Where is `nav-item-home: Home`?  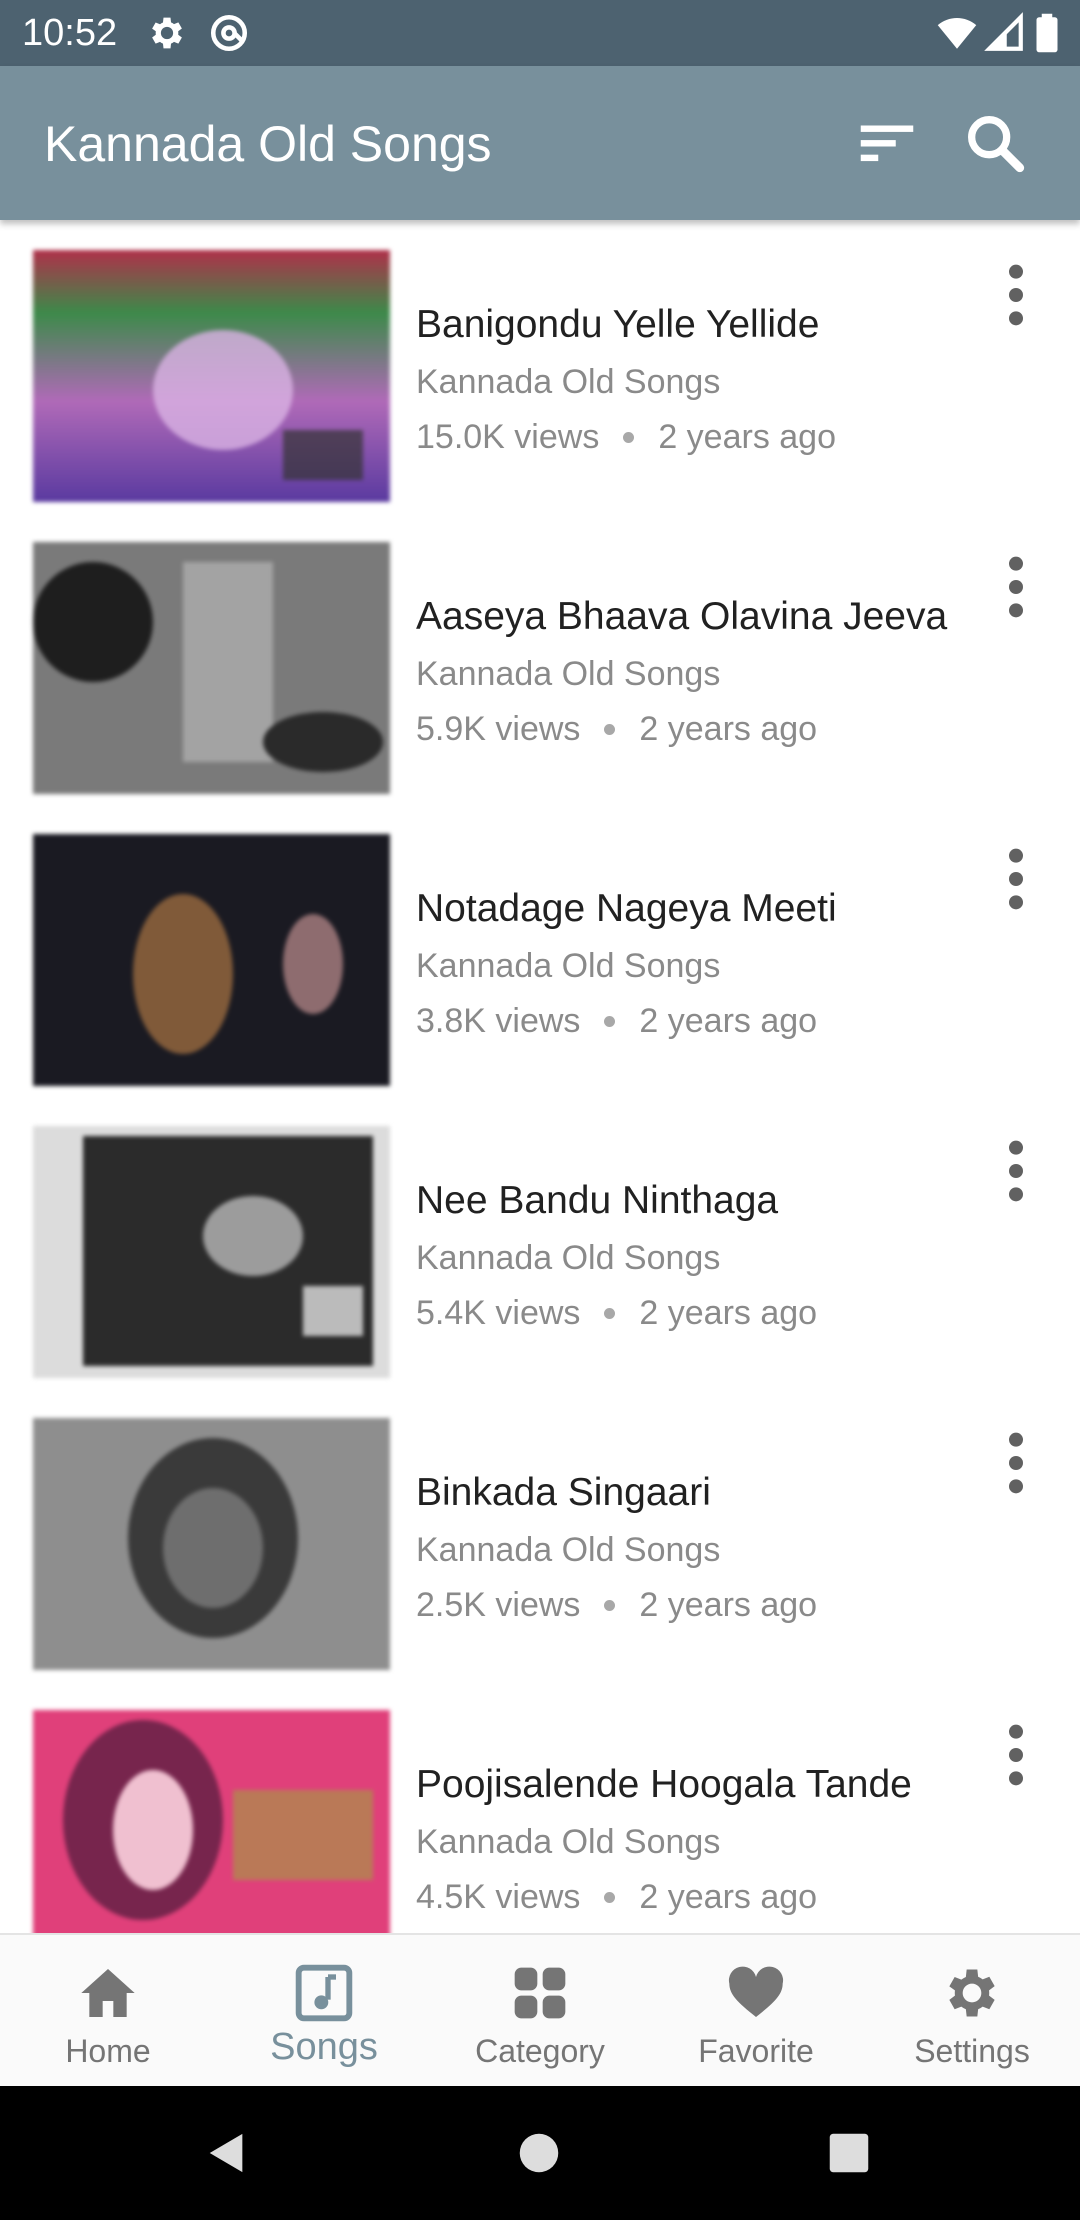
nav-item-home: Home is located at coordinates (108, 2011).